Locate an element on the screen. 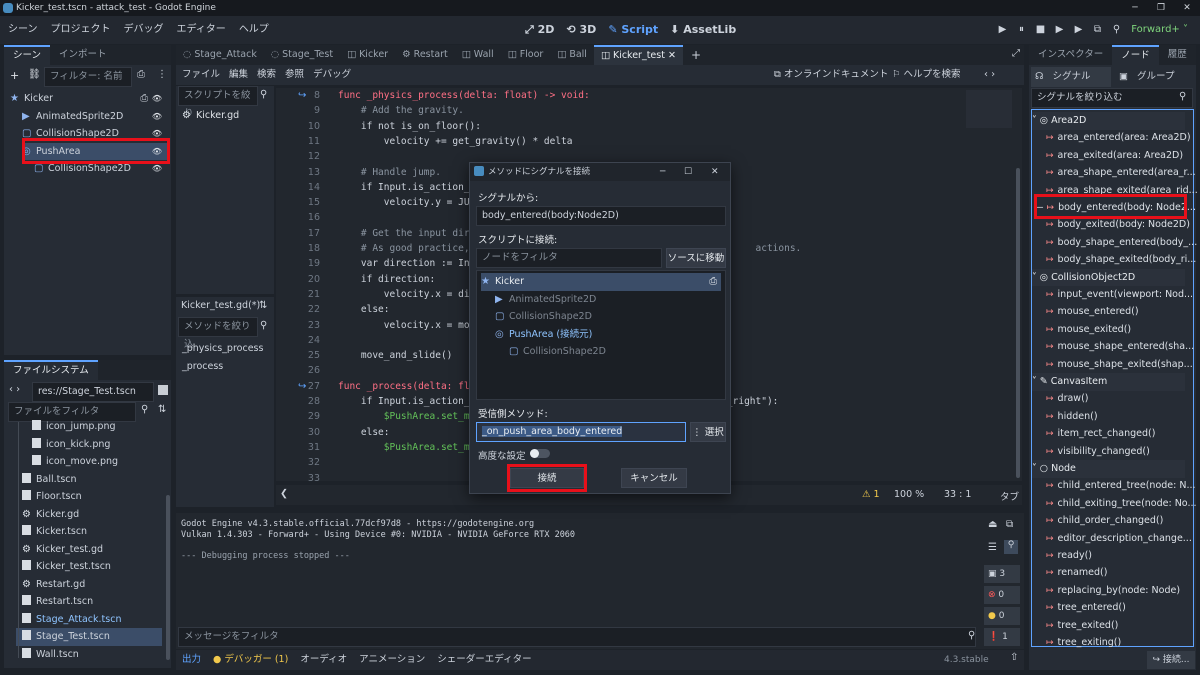  signal-item: ↦ item_rect_changed() is located at coordinates (1100, 434).